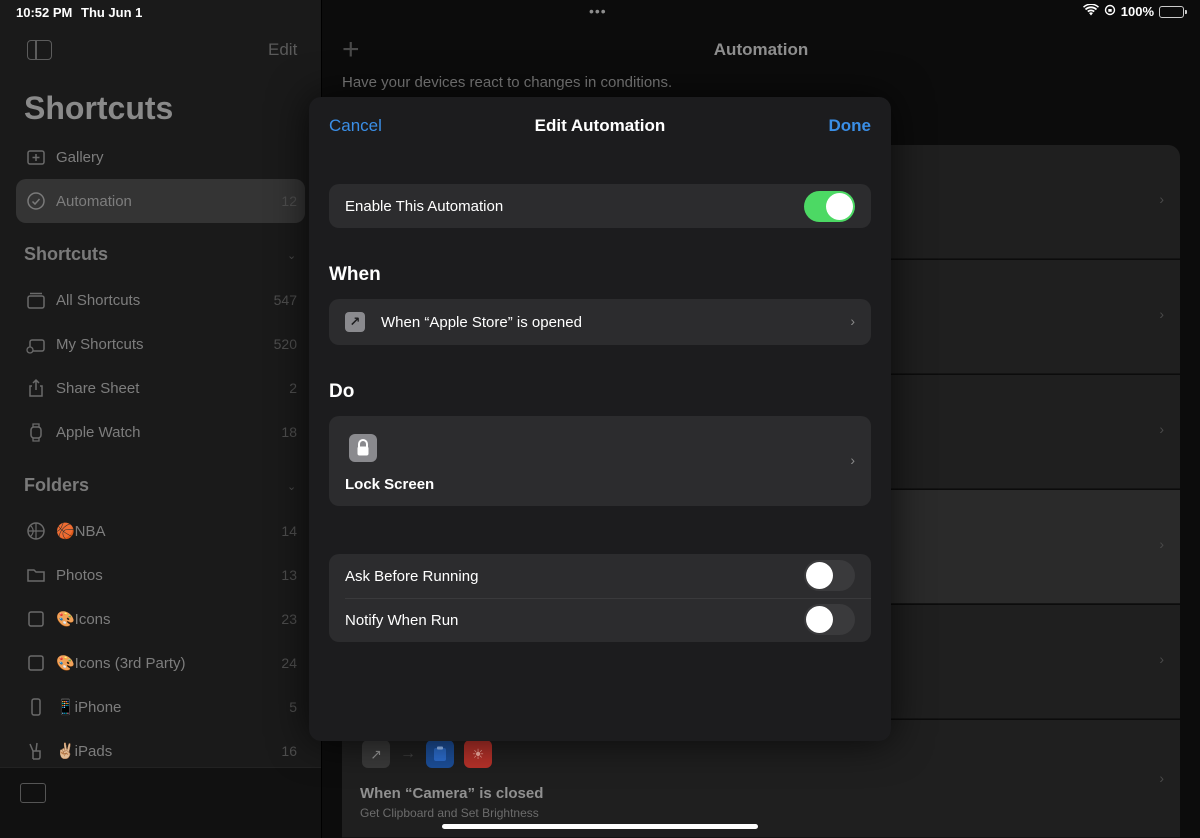 The image size is (1200, 838). I want to click on ask-before-running-label: Ask Before Running, so click(412, 576).